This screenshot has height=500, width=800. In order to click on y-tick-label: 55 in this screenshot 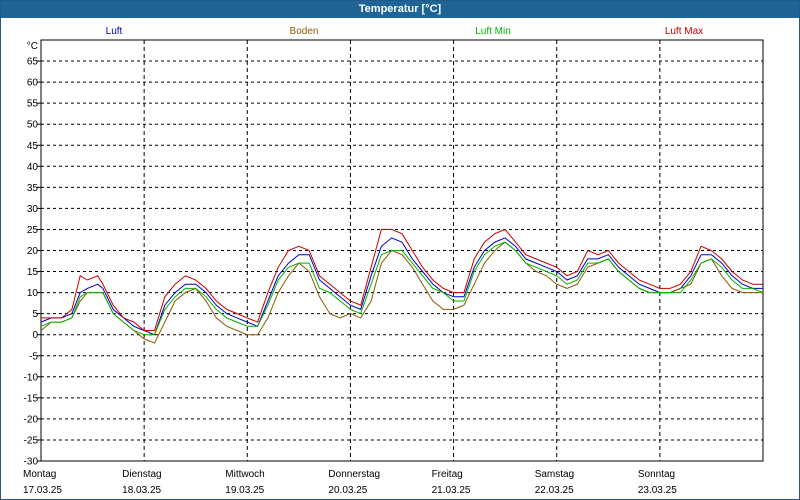, I will do `click(33, 104)`.